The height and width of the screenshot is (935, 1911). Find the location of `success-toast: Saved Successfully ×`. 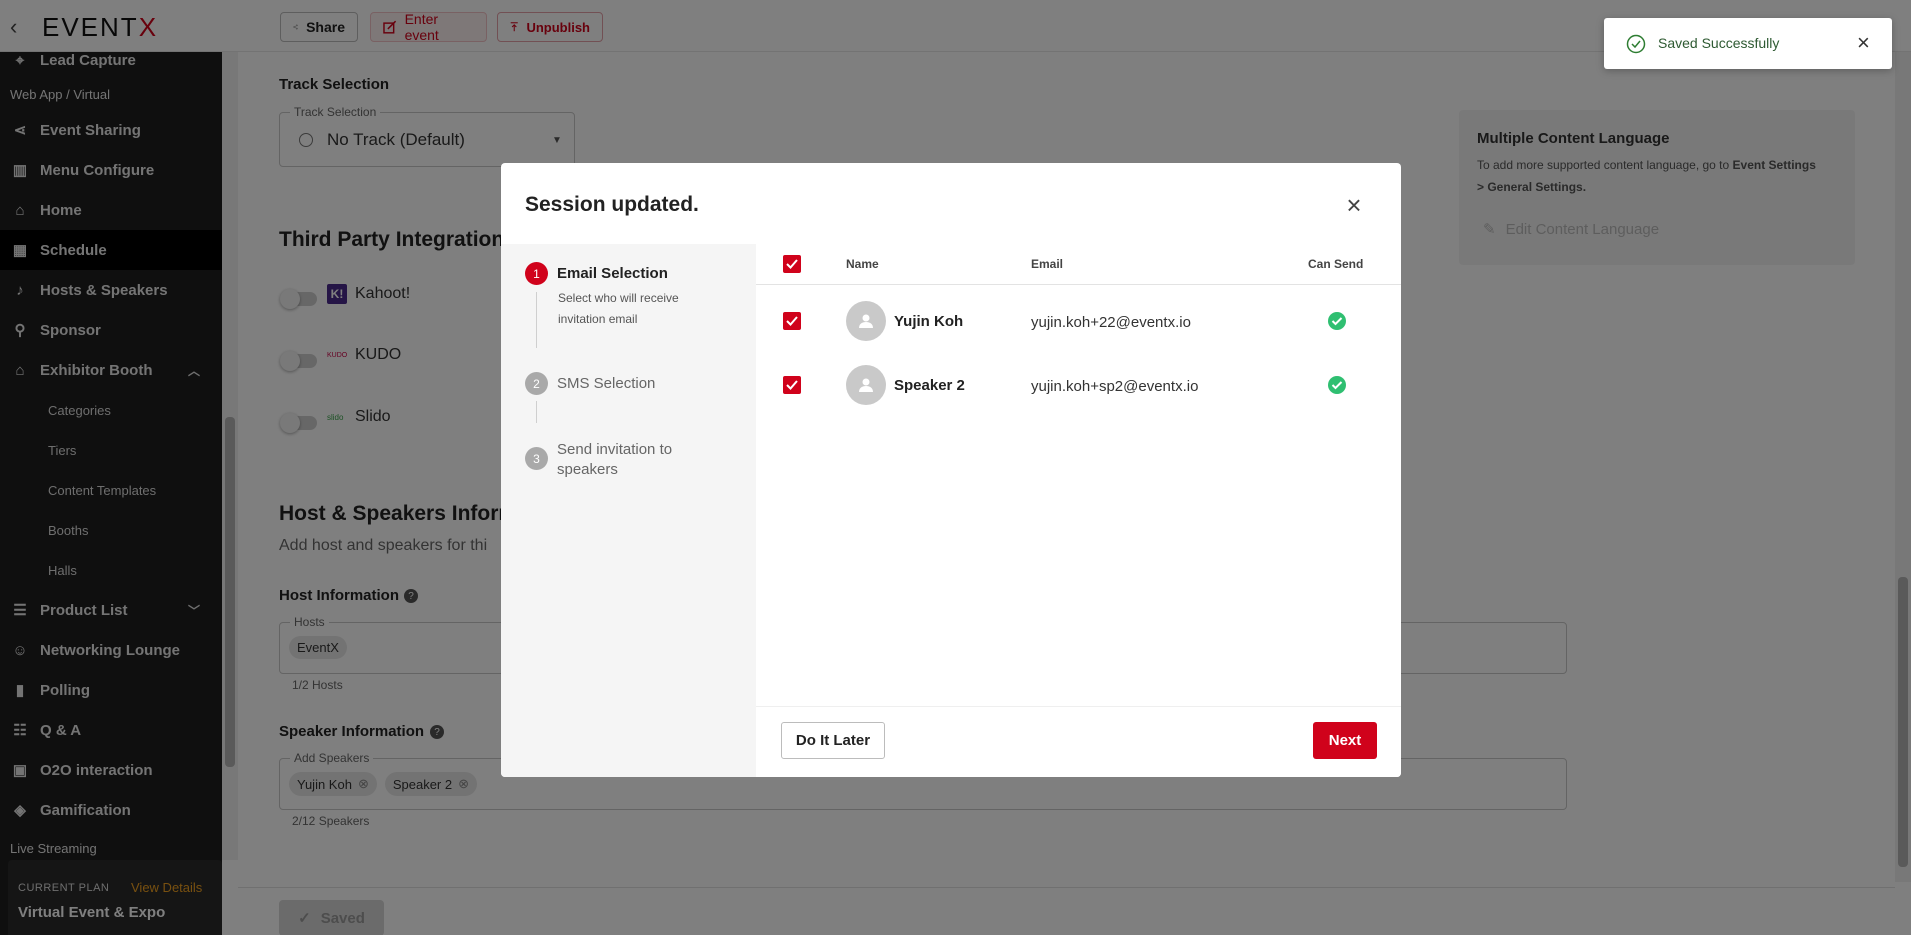

success-toast: Saved Successfully × is located at coordinates (1748, 43).